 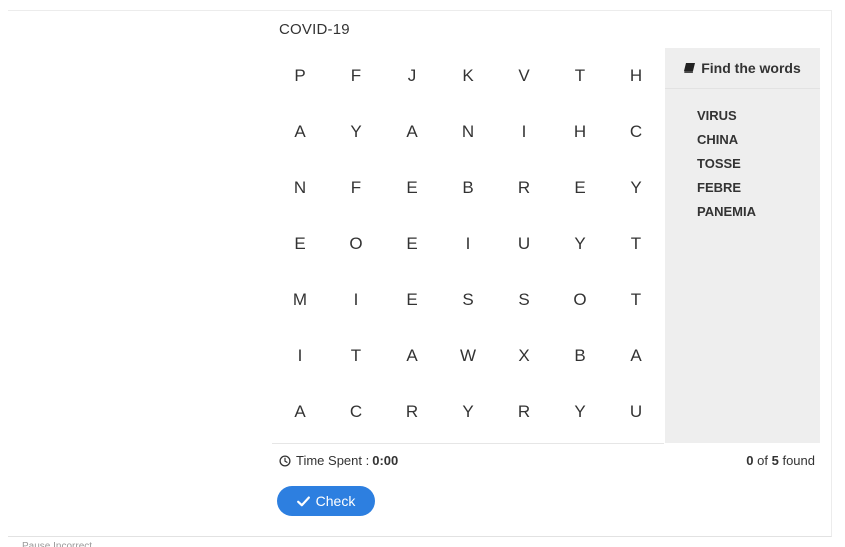 I want to click on grid-cell-r1-c6: T, so click(x=580, y=76).